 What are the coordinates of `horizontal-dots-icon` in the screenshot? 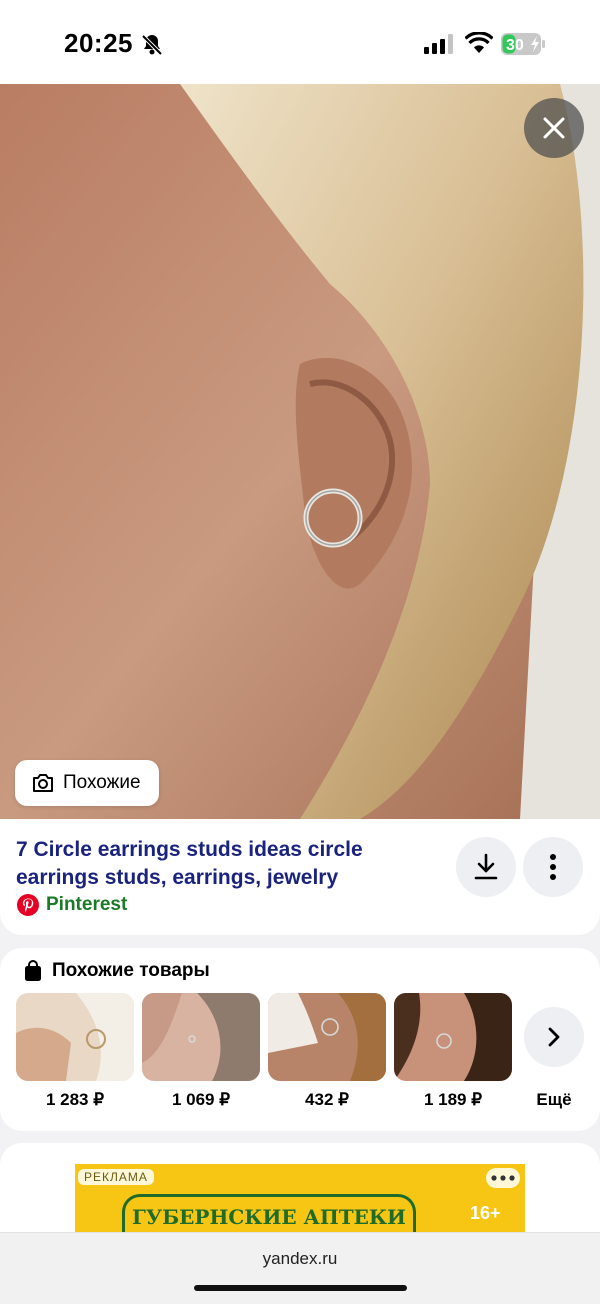 It's located at (503, 1178).